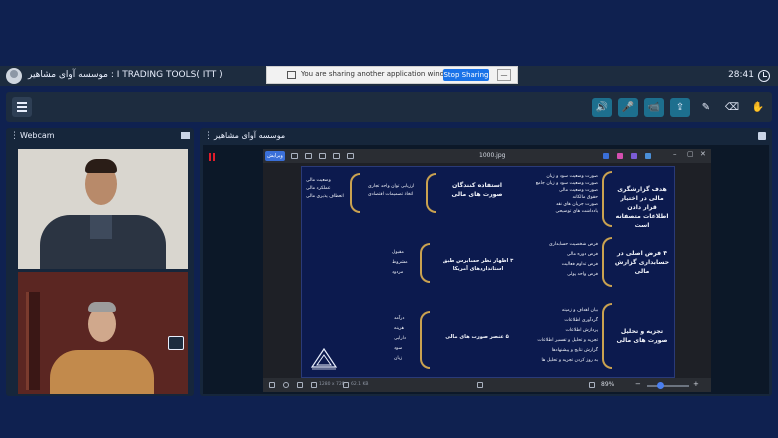 The width and height of the screenshot is (778, 438). What do you see at coordinates (101, 227) in the screenshot?
I see `presenter-collar` at bounding box center [101, 227].